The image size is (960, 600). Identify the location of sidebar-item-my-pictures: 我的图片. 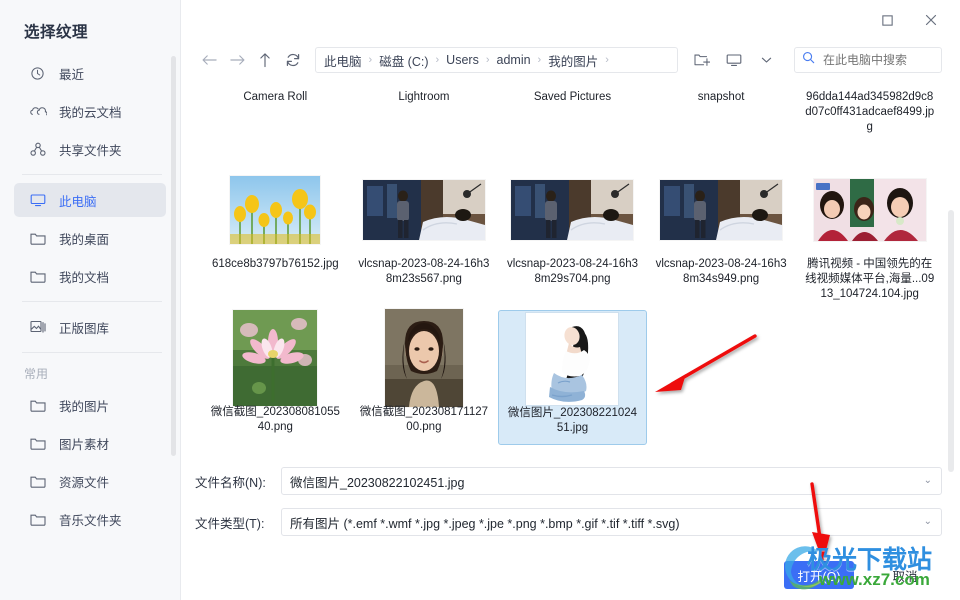
(90, 405).